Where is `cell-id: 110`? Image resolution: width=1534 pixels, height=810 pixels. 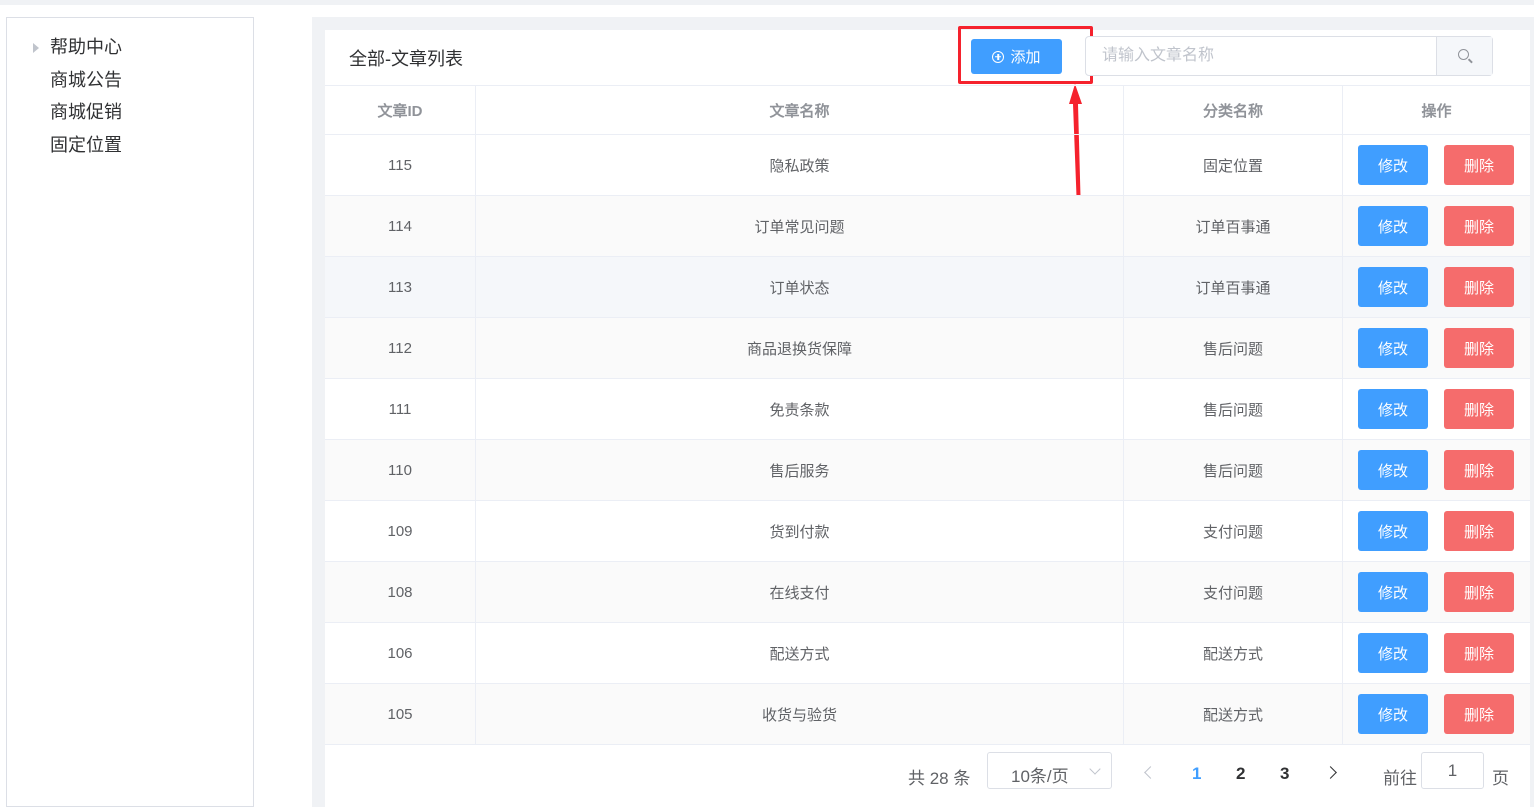 cell-id: 110 is located at coordinates (400, 470).